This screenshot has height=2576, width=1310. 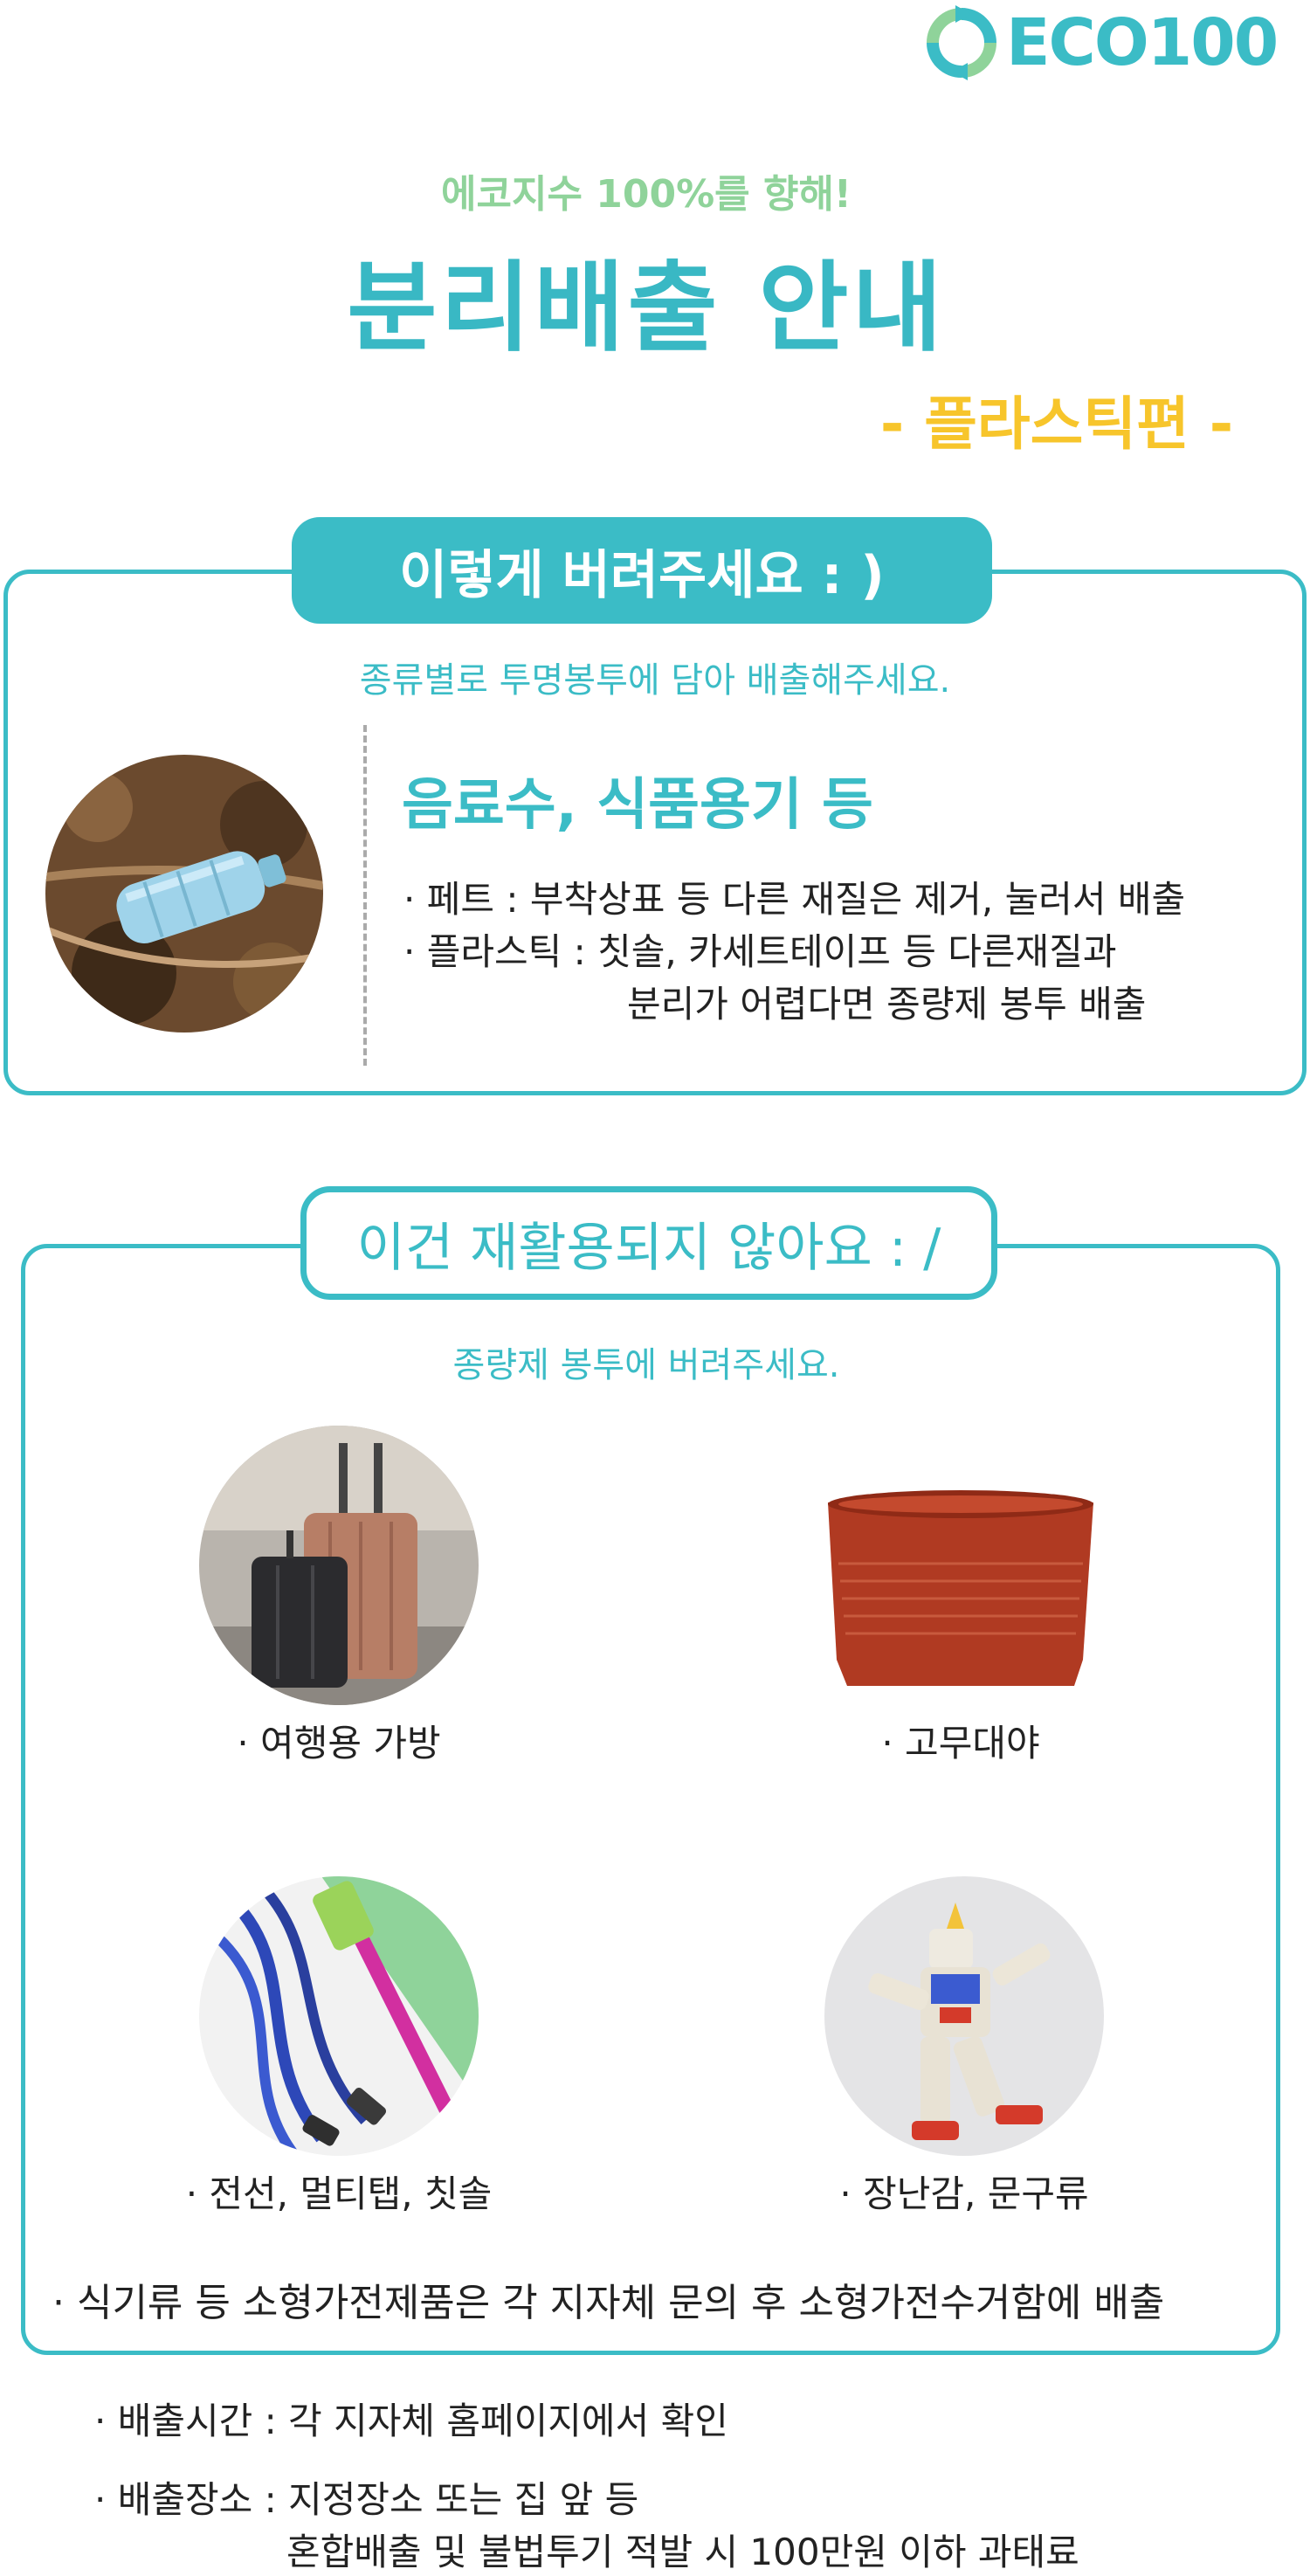 I want to click on item-label-basin: · 고무대야, so click(x=960, y=1743).